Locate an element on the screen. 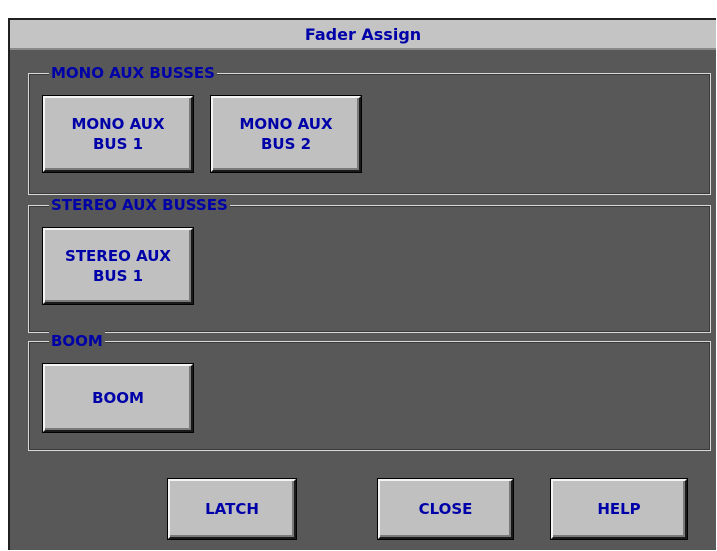 The image size is (717, 551). stereo-aux-busses-label: STEREO AUX BUSSES is located at coordinates (139, 205).